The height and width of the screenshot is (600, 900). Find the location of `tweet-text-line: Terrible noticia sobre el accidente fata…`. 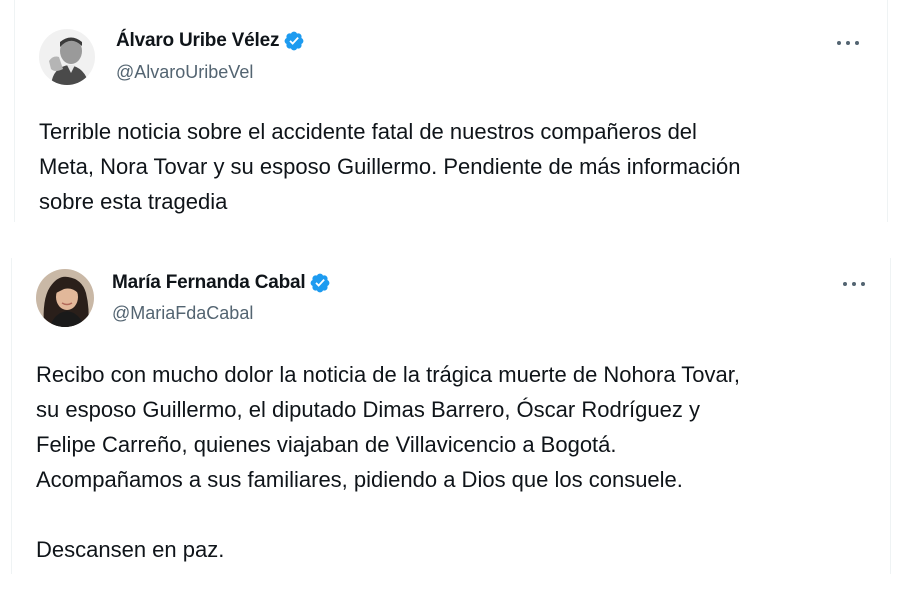

tweet-text-line: Terrible noticia sobre el accidente fata… is located at coordinates (368, 131).